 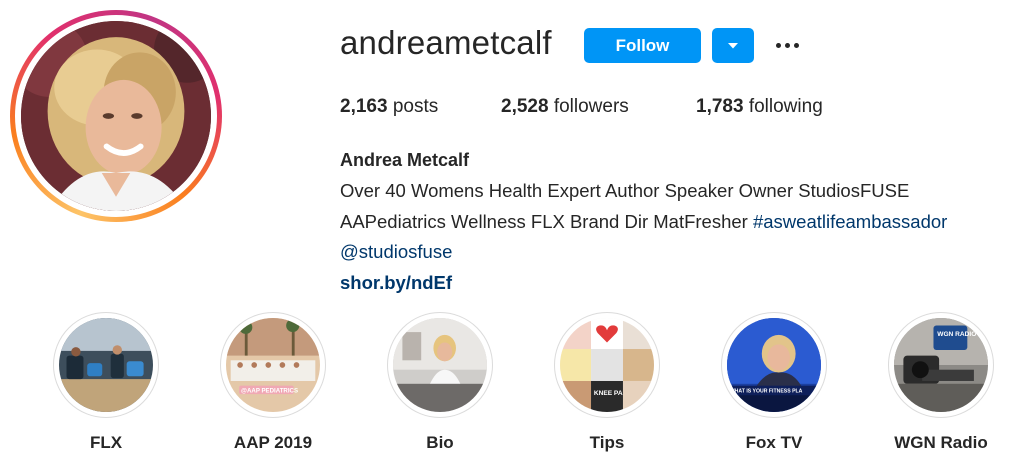 I want to click on bio-line-3: @studiosfuse, so click(x=396, y=252).